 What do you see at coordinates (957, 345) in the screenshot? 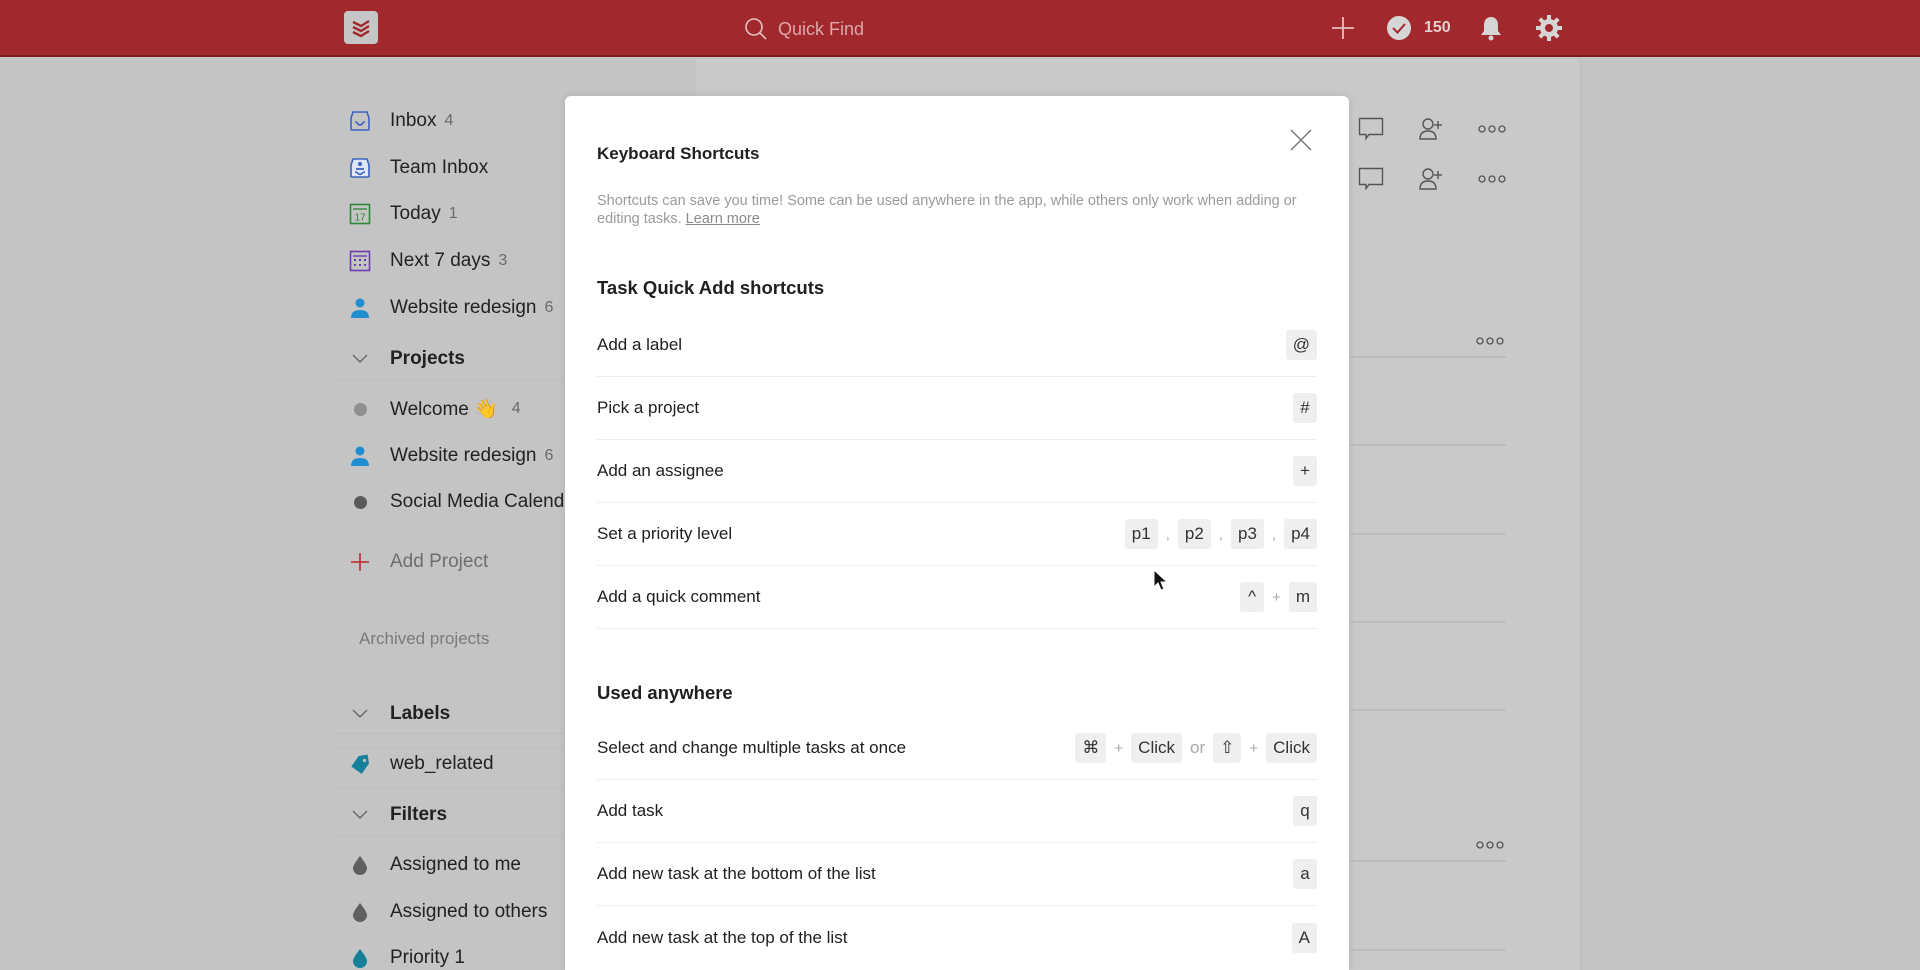
I see `shortcut-row: Add a label @` at bounding box center [957, 345].